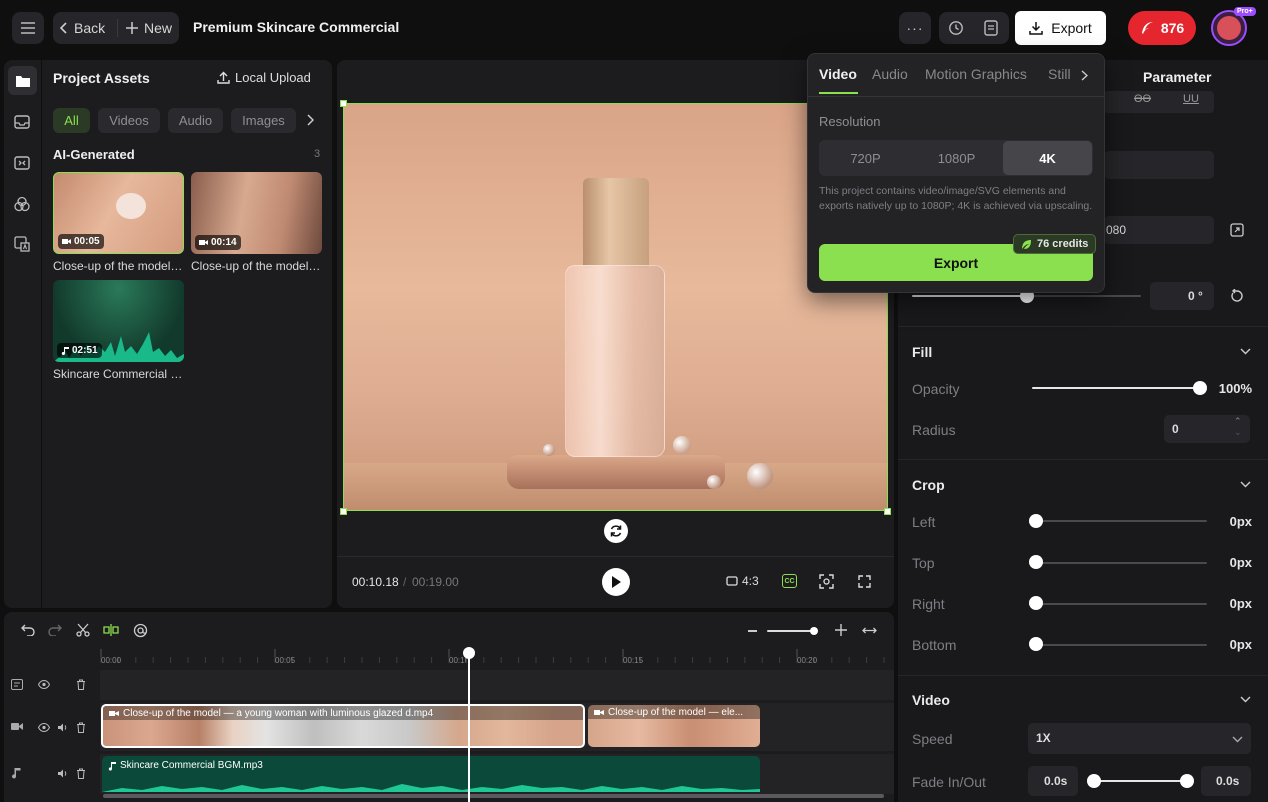  What do you see at coordinates (1162, 28) in the screenshot?
I see `credits-button: 876` at bounding box center [1162, 28].